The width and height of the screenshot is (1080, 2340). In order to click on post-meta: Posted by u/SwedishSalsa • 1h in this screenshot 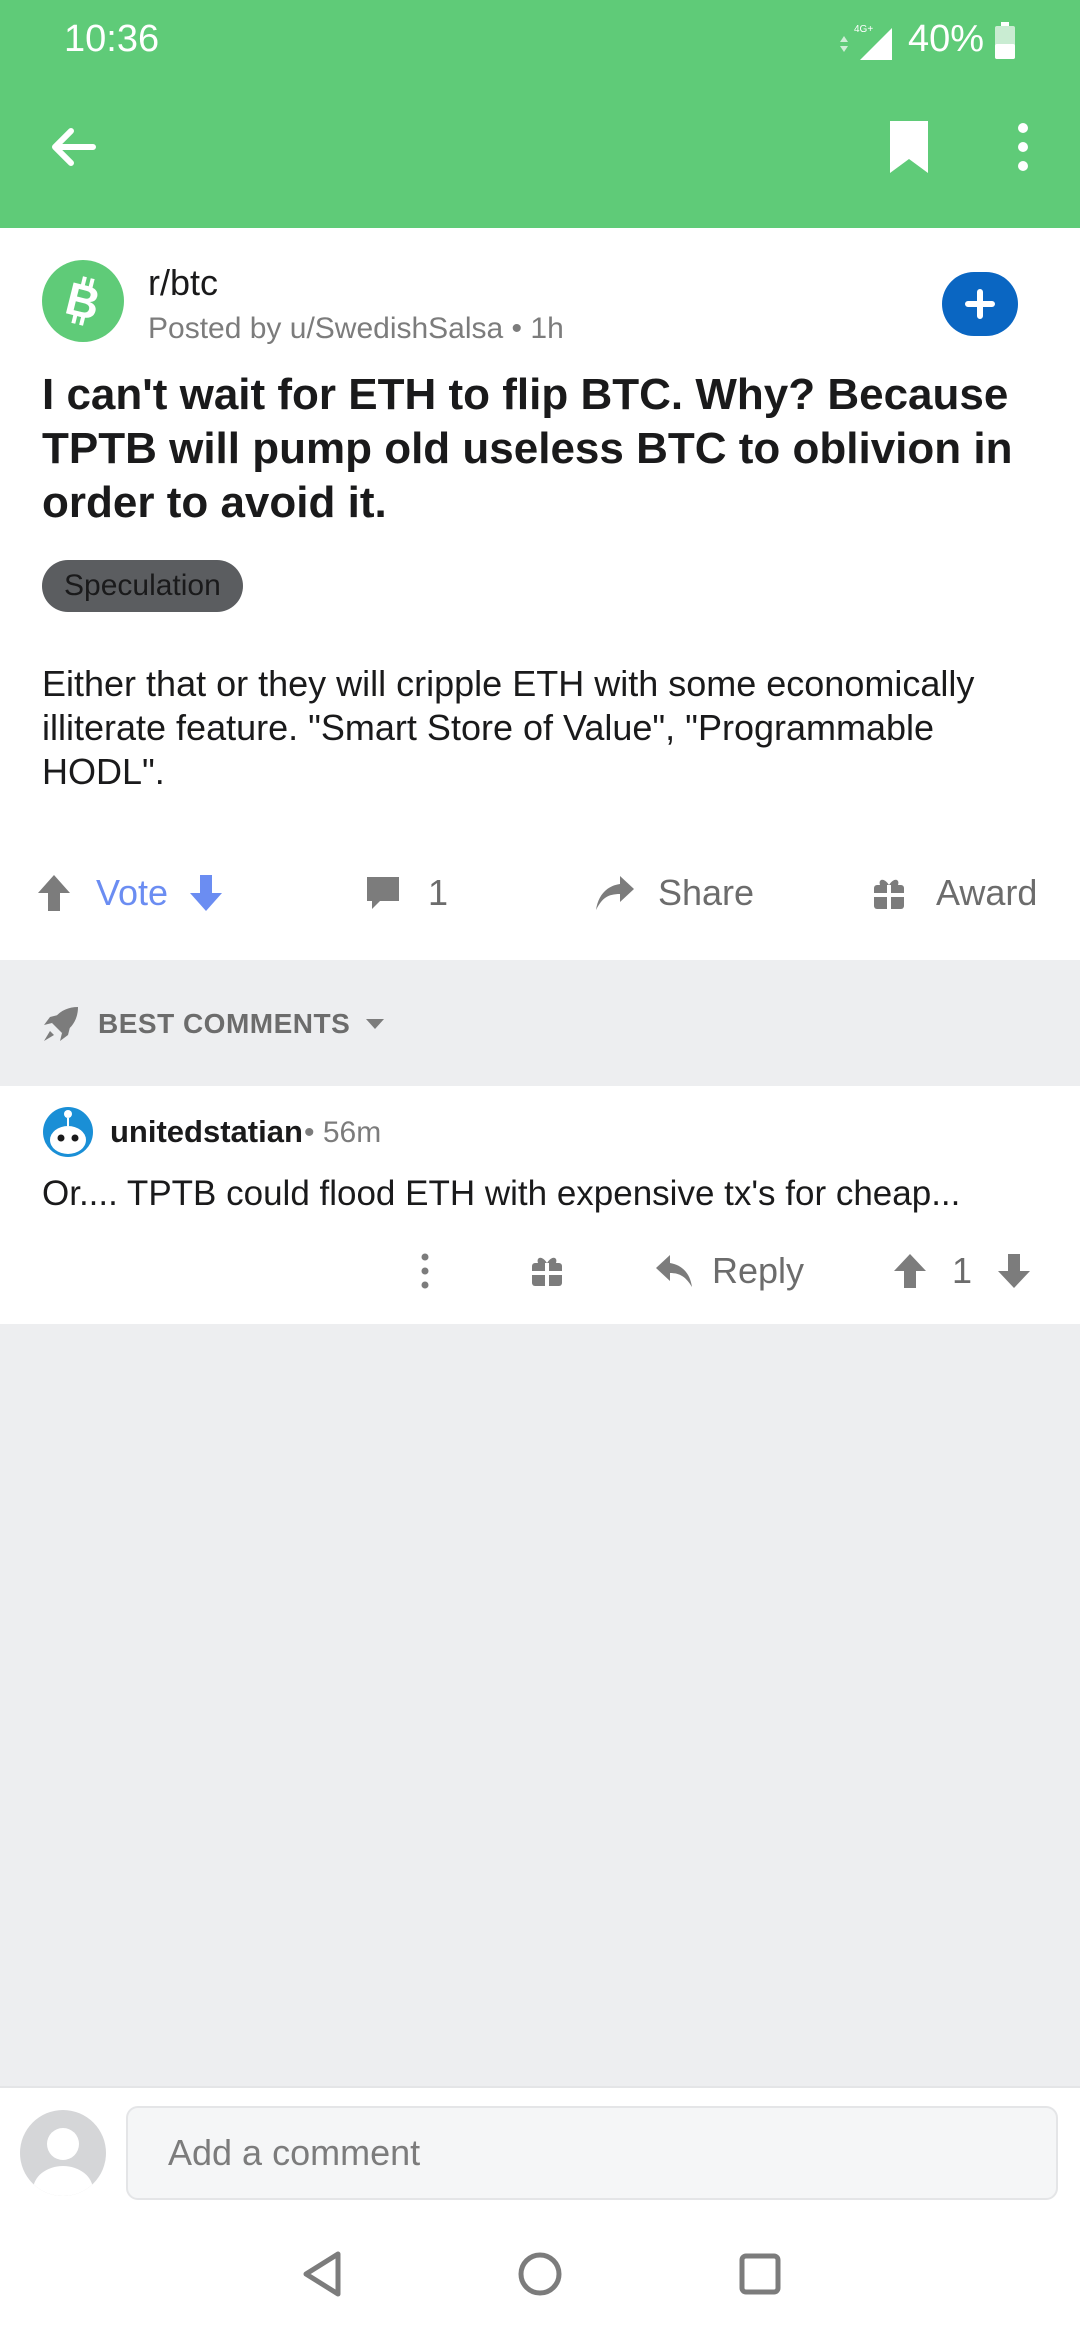, I will do `click(356, 329)`.